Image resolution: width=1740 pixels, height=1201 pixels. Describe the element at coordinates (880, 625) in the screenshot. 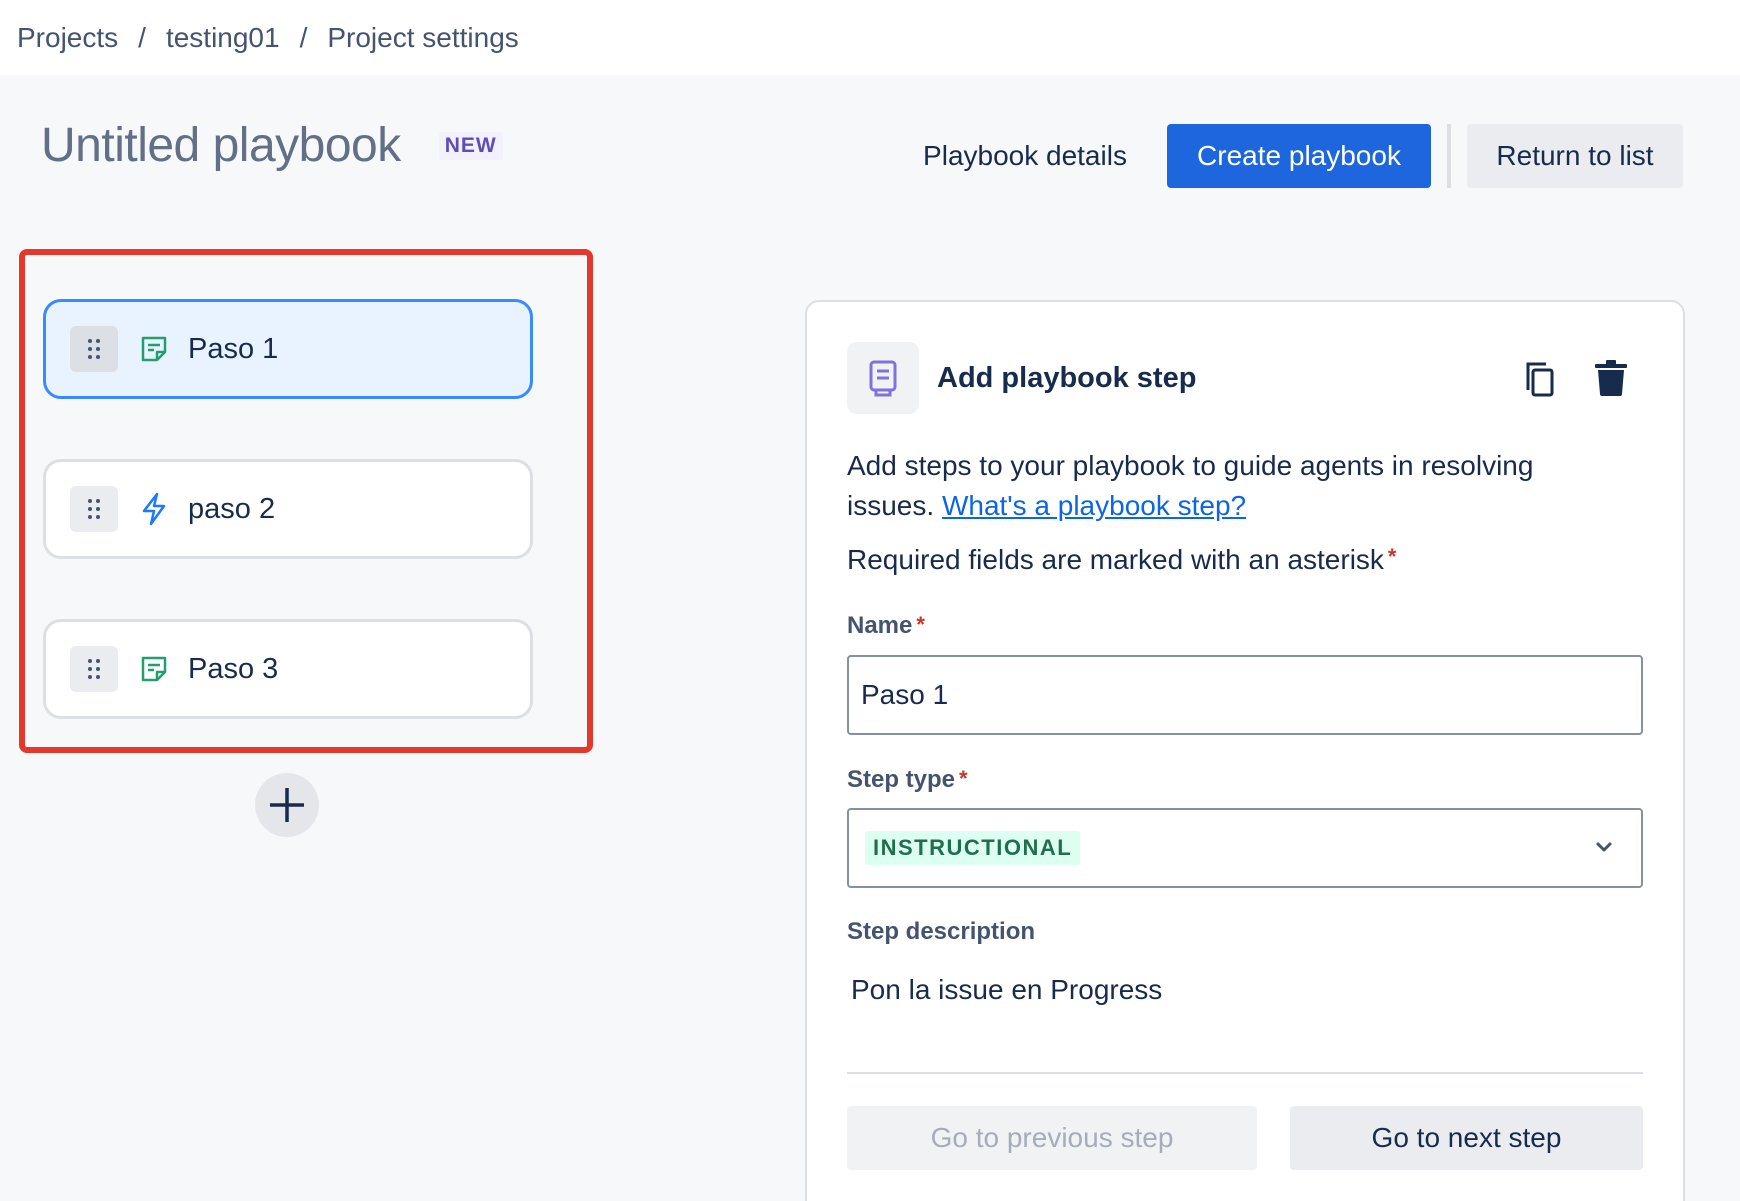

I see `name-label-text: Name` at that location.